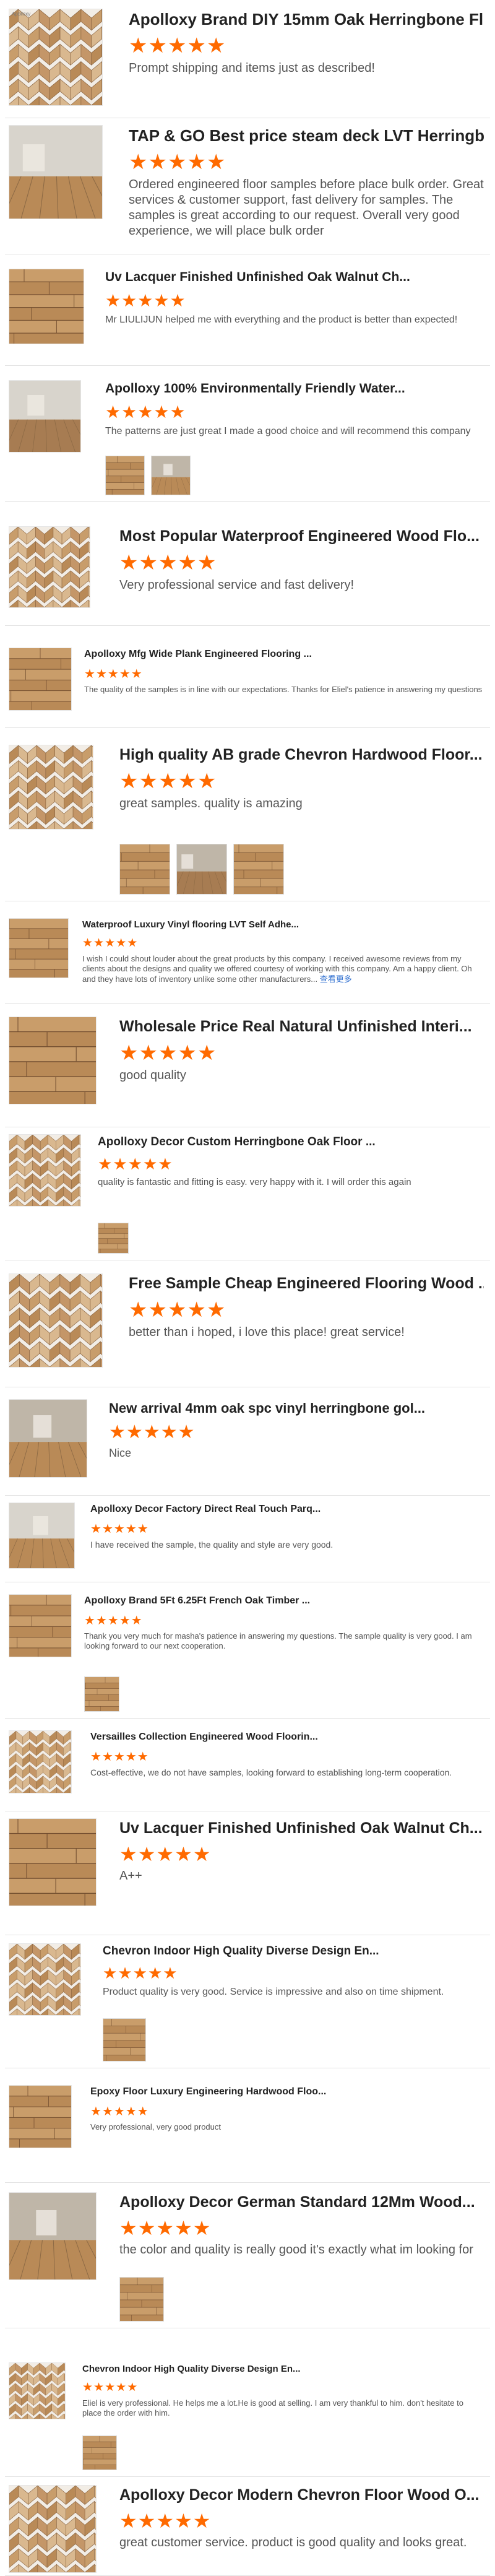 Image resolution: width=495 pixels, height=2576 pixels. What do you see at coordinates (51, 787) in the screenshot?
I see `chevron-sample-image` at bounding box center [51, 787].